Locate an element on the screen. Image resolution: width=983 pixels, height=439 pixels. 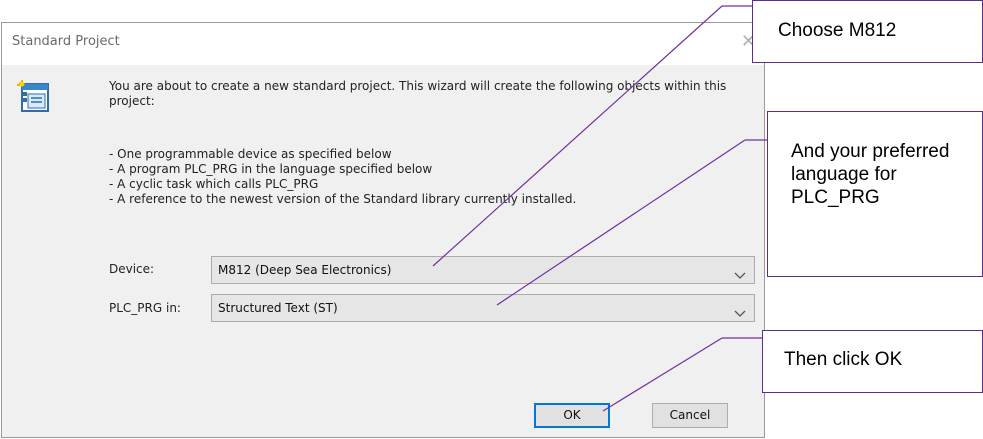
callout-text: Choose M812 is located at coordinates (837, 30).